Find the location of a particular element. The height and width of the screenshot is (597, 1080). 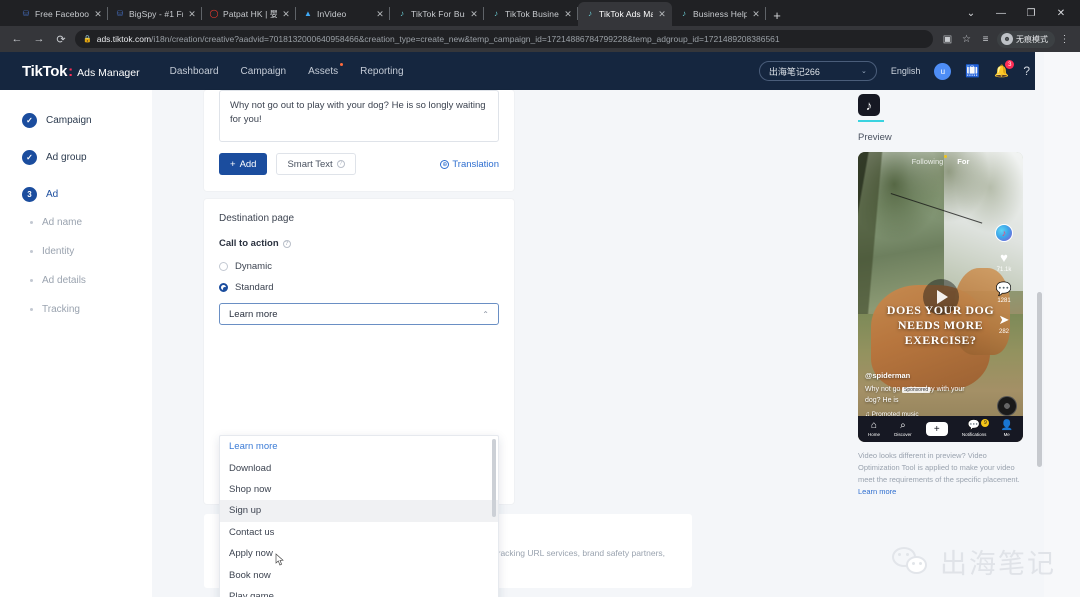

browser-tab-1: ⛁ BigSpy - #1 Free / ✕ is located at coordinates (155, 14).